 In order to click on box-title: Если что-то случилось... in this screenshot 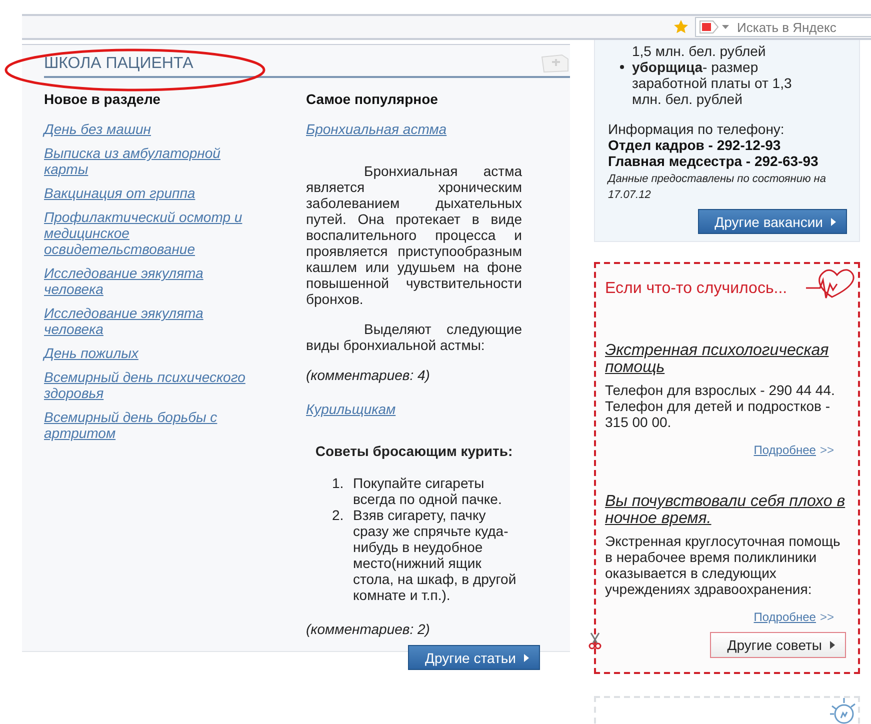, I will do `click(696, 289)`.